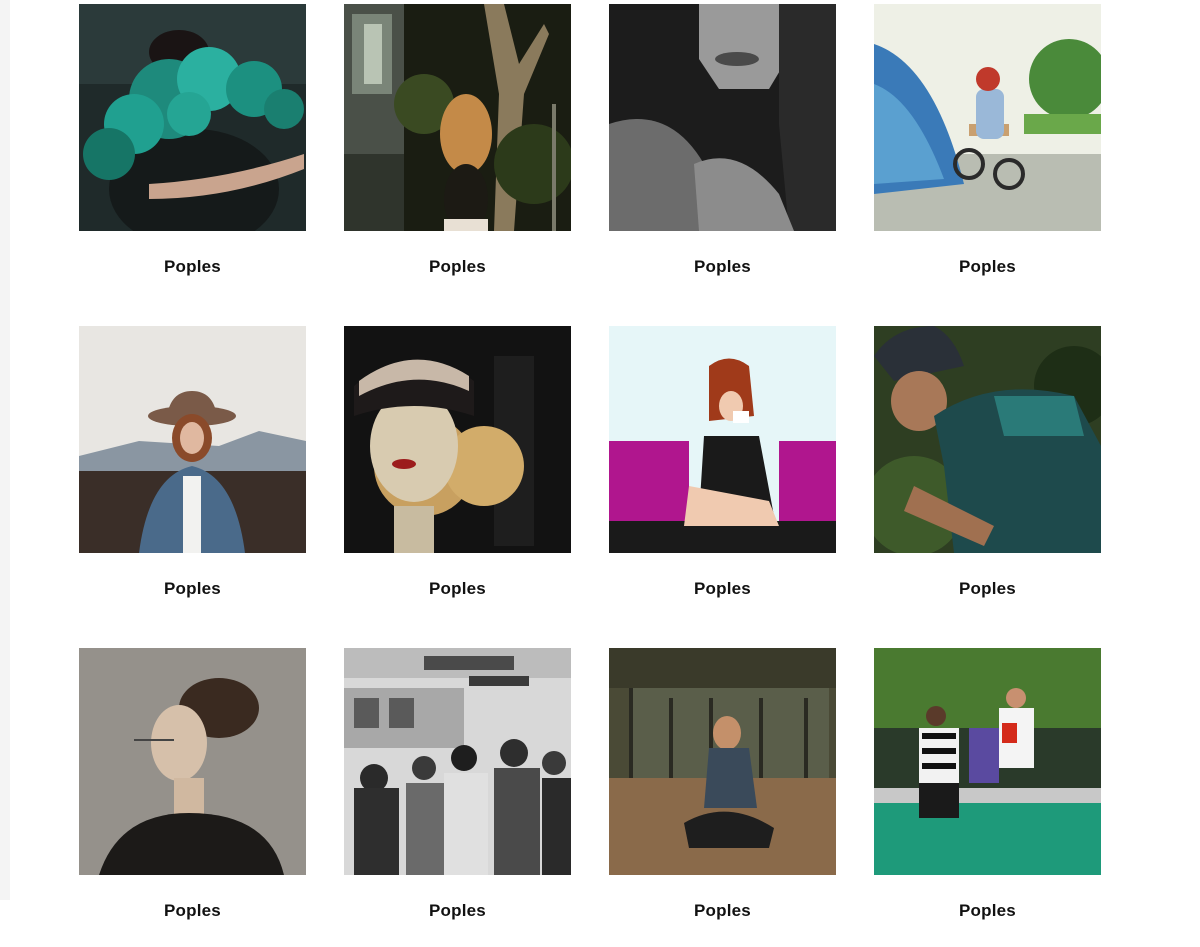  I want to click on person-with-teal-smoke-image, so click(192, 117).